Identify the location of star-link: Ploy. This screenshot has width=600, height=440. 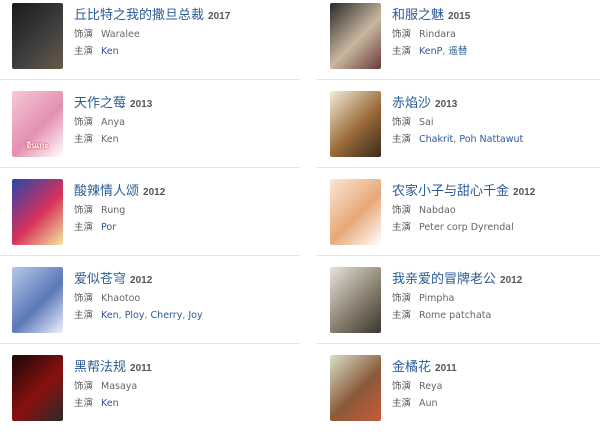
(135, 315).